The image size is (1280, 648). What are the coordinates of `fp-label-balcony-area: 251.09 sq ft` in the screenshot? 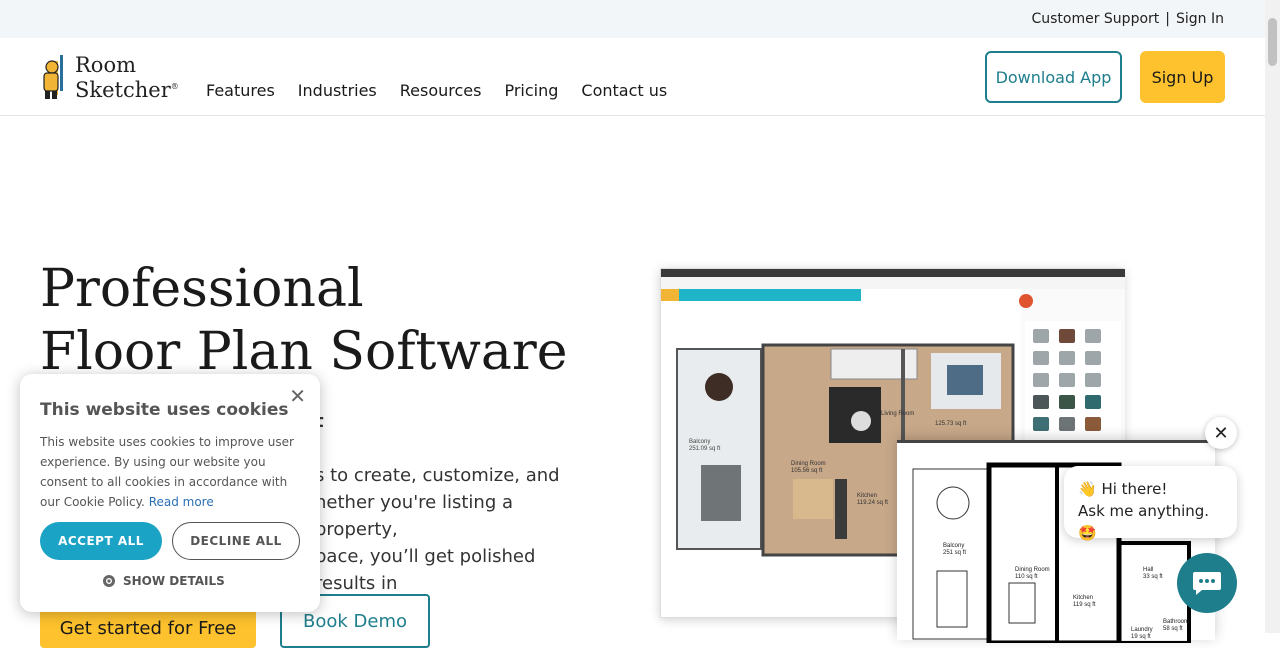 It's located at (705, 449).